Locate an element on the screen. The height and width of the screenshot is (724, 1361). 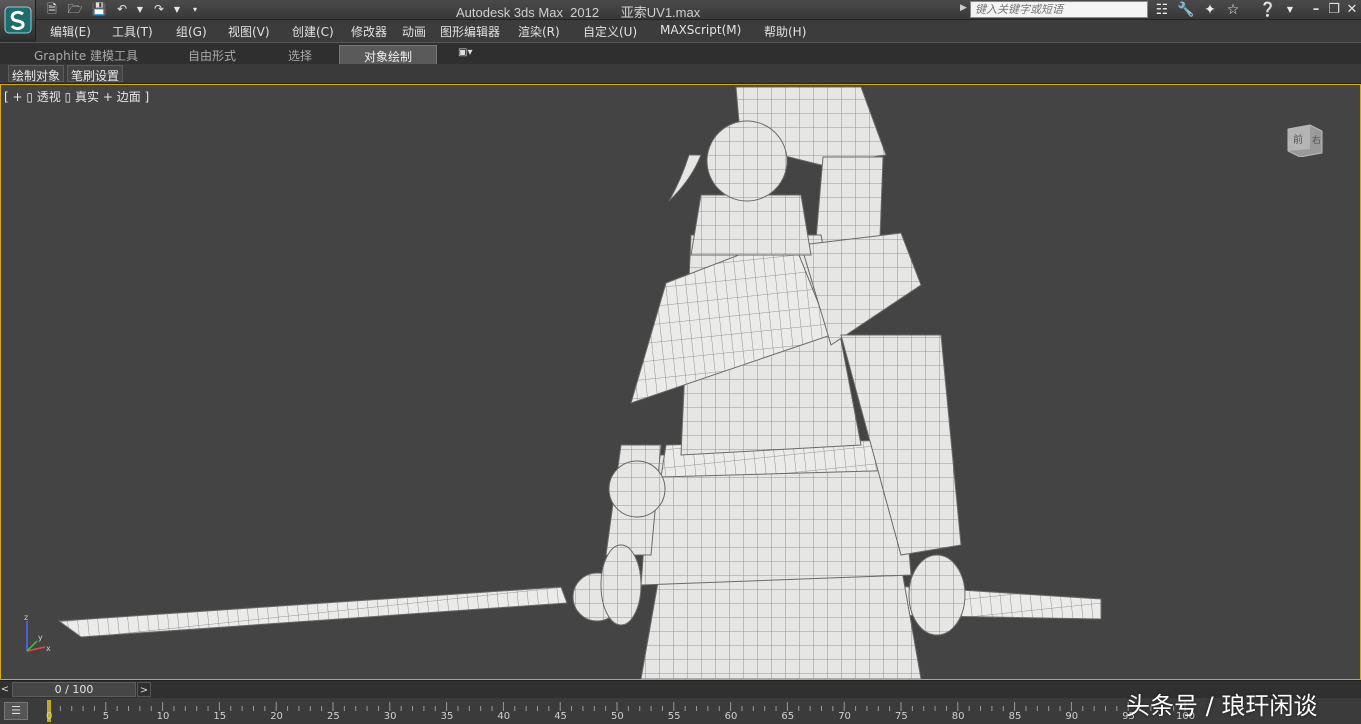
tab-selection: 选择 is located at coordinates (300, 54).